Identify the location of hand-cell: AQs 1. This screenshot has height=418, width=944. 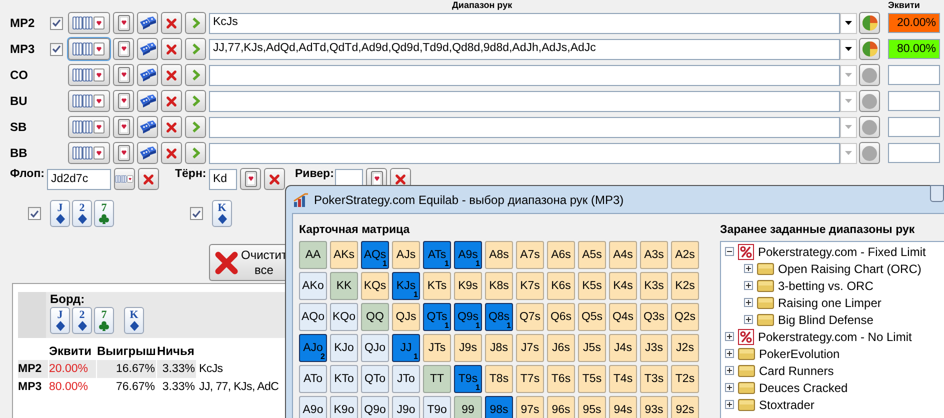
(375, 255).